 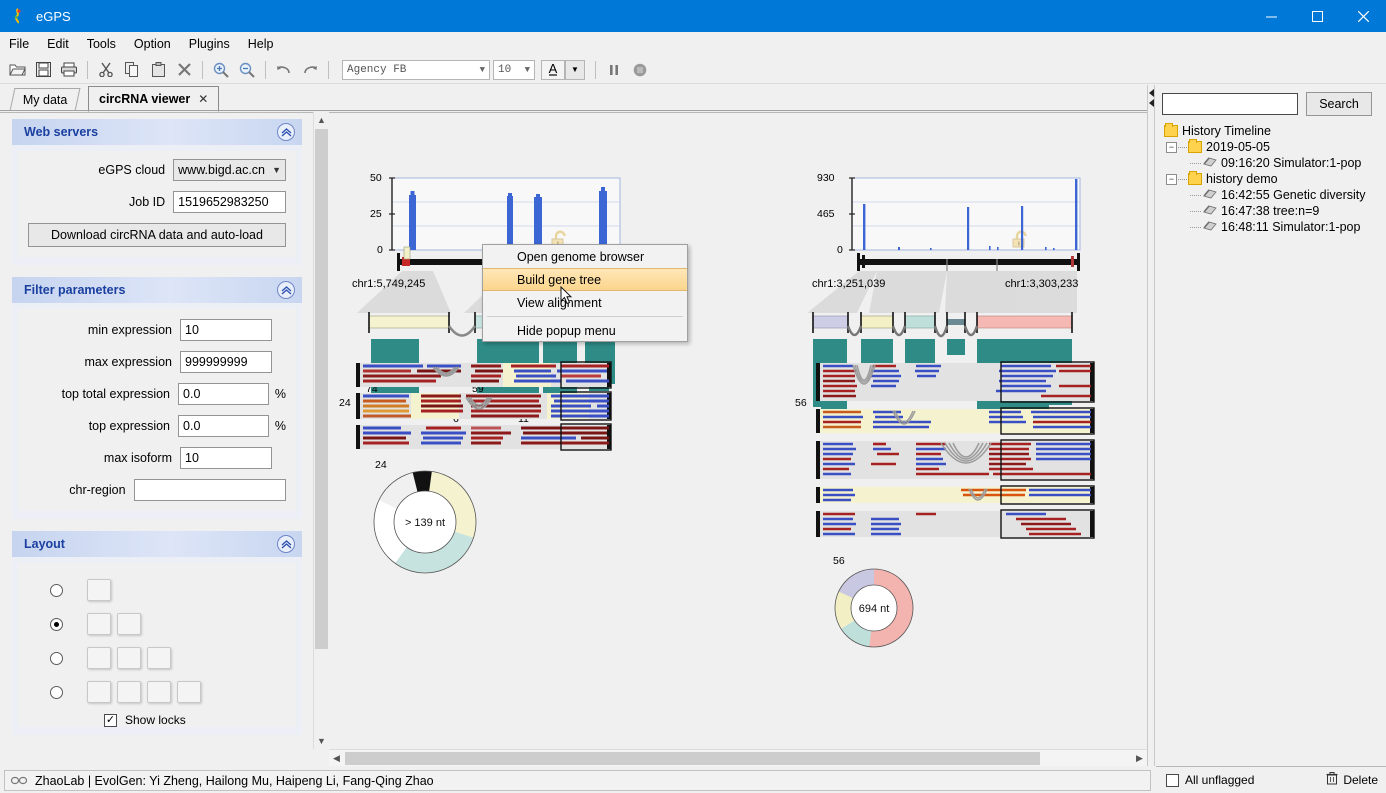 I want to click on menu-option: Option, so click(x=152, y=44).